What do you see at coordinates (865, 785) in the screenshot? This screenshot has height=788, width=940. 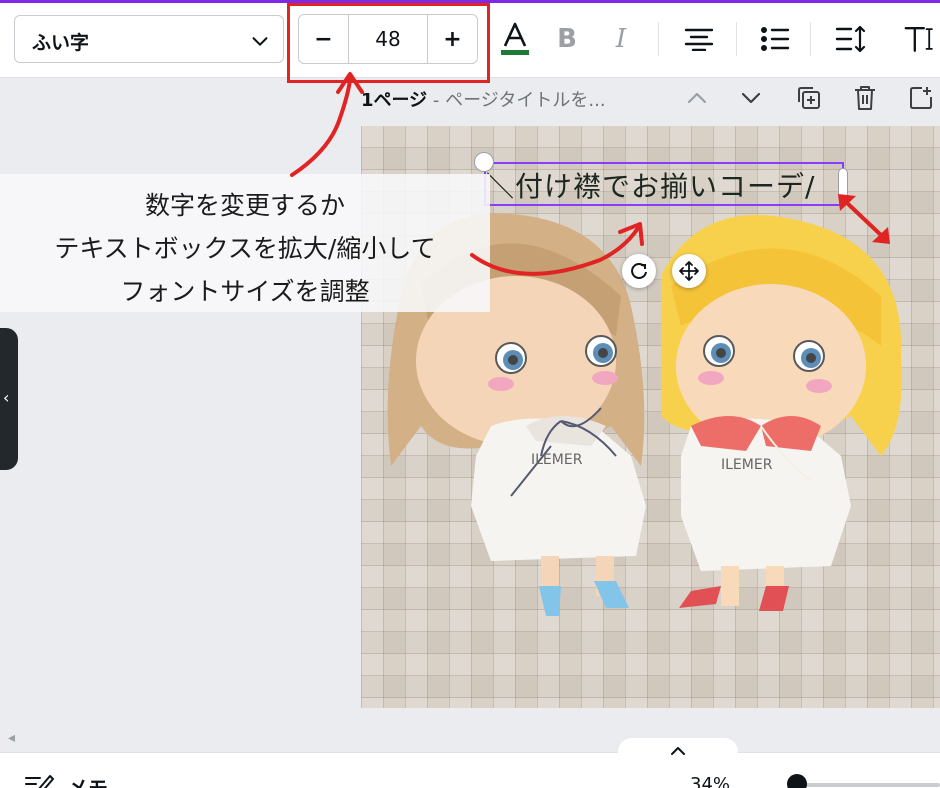 I see `zoom-slider` at bounding box center [865, 785].